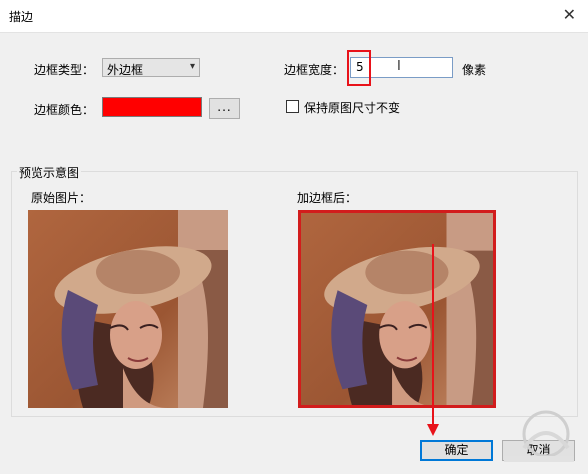  Describe the element at coordinates (352, 108) in the screenshot. I see `keep-size-label: 保持原图尺寸不变` at that location.